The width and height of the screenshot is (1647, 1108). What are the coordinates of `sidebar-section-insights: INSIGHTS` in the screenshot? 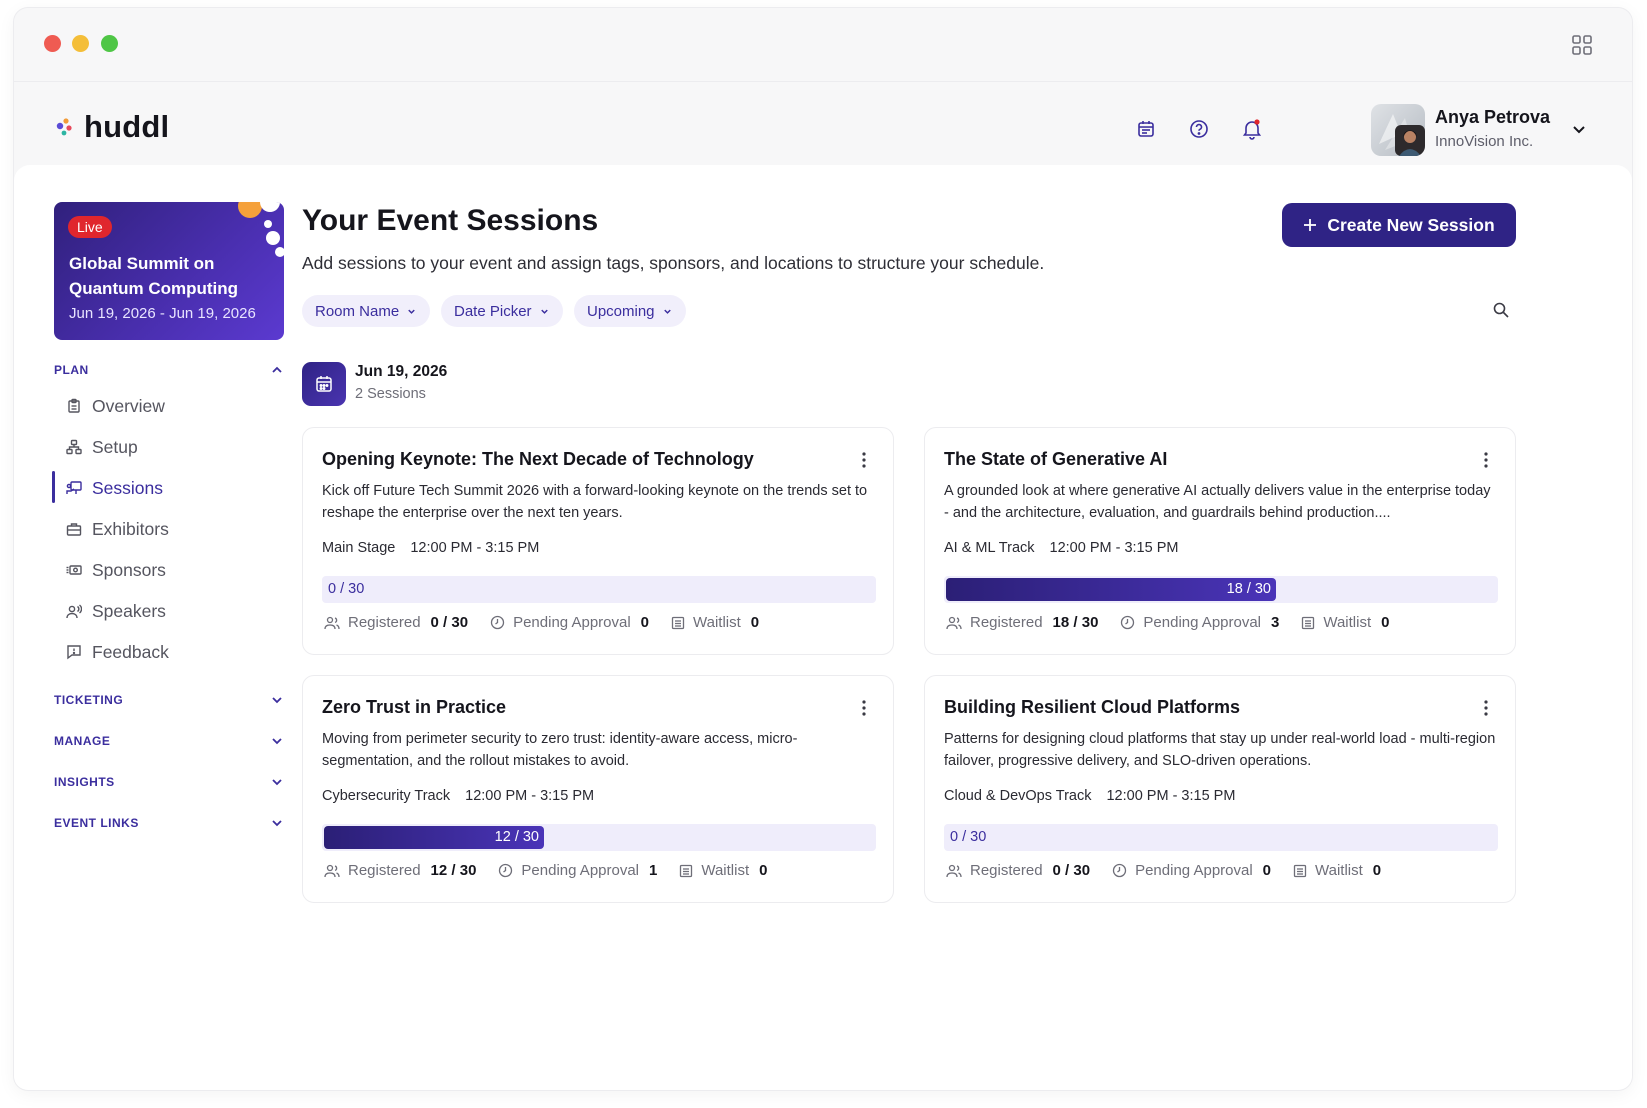 It's located at (169, 782).